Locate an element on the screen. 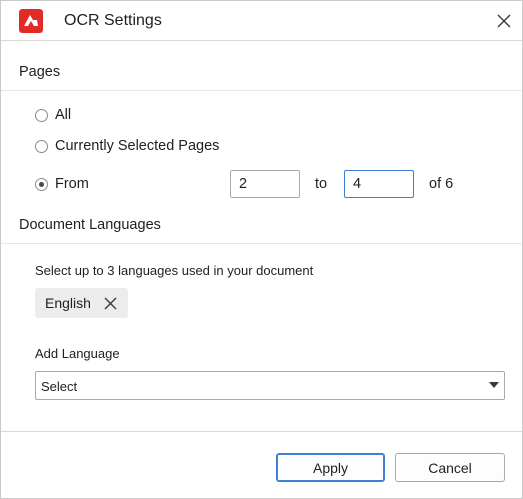 The height and width of the screenshot is (499, 523). pages-section-header: Pages is located at coordinates (261, 66).